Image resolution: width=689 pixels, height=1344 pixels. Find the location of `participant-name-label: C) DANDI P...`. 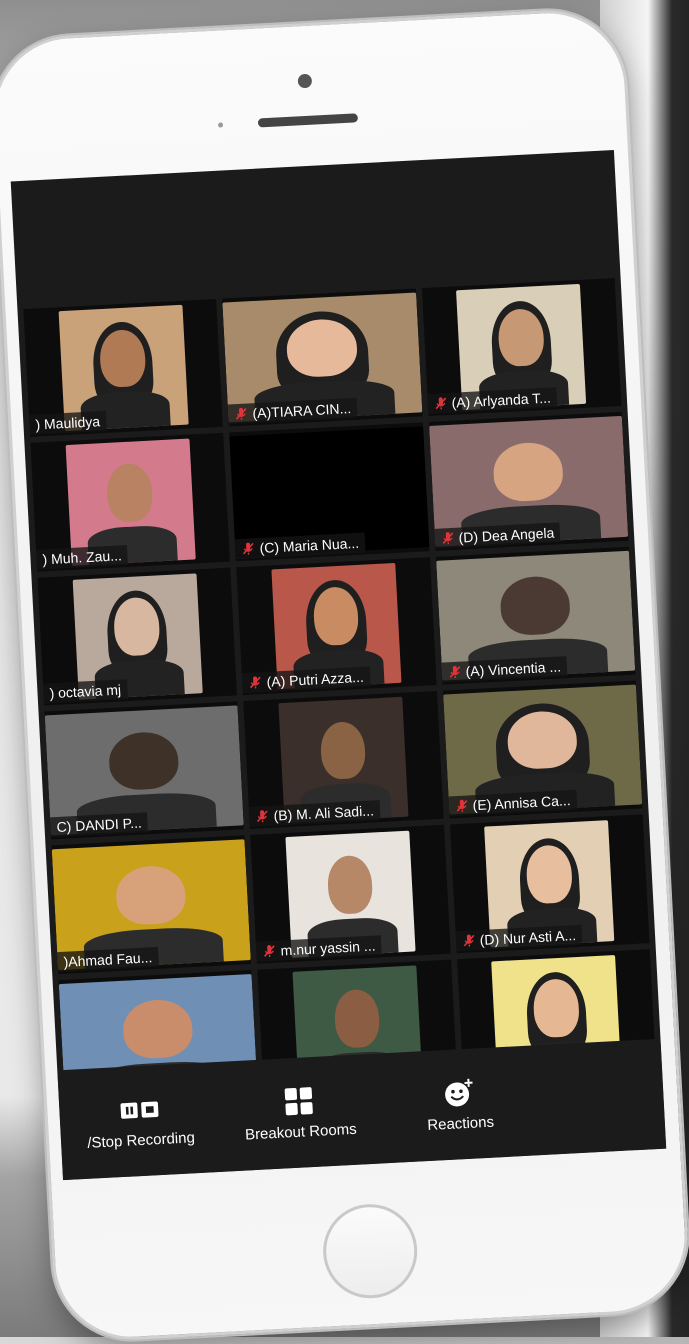

participant-name-label: C) DANDI P... is located at coordinates (99, 825).